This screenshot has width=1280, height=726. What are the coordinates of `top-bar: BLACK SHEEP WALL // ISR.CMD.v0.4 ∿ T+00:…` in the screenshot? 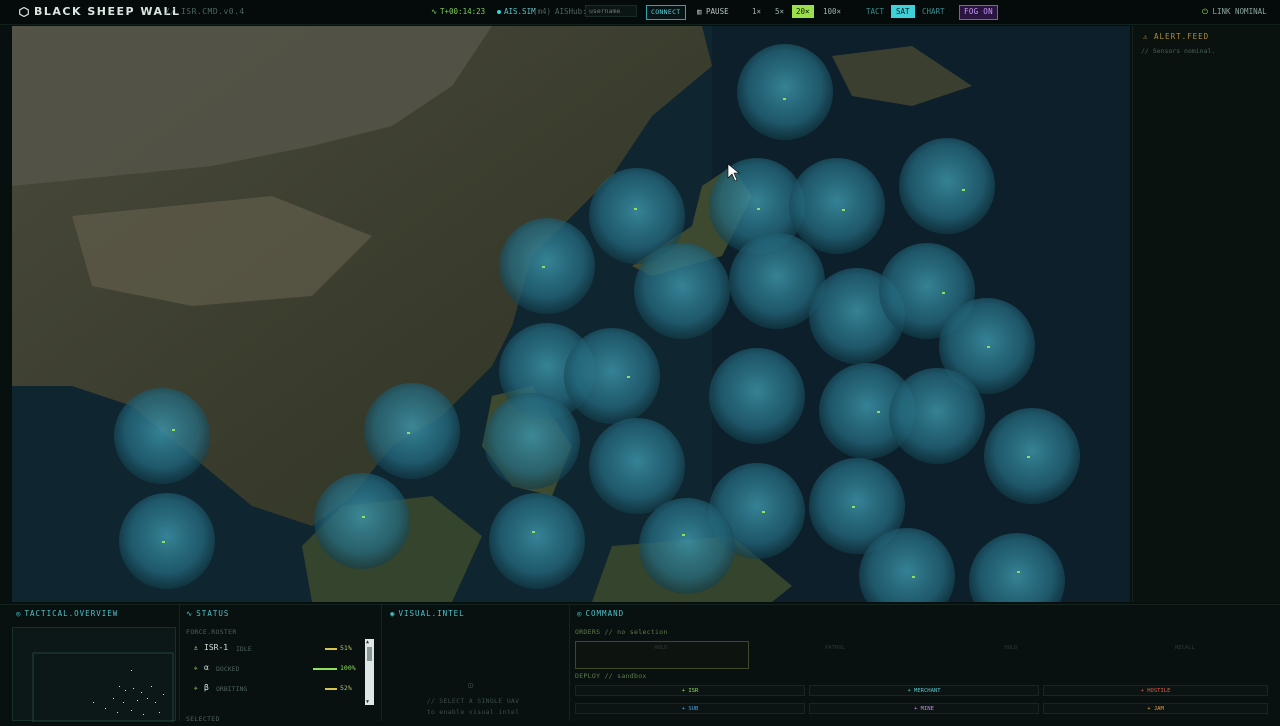 It's located at (640, 12).